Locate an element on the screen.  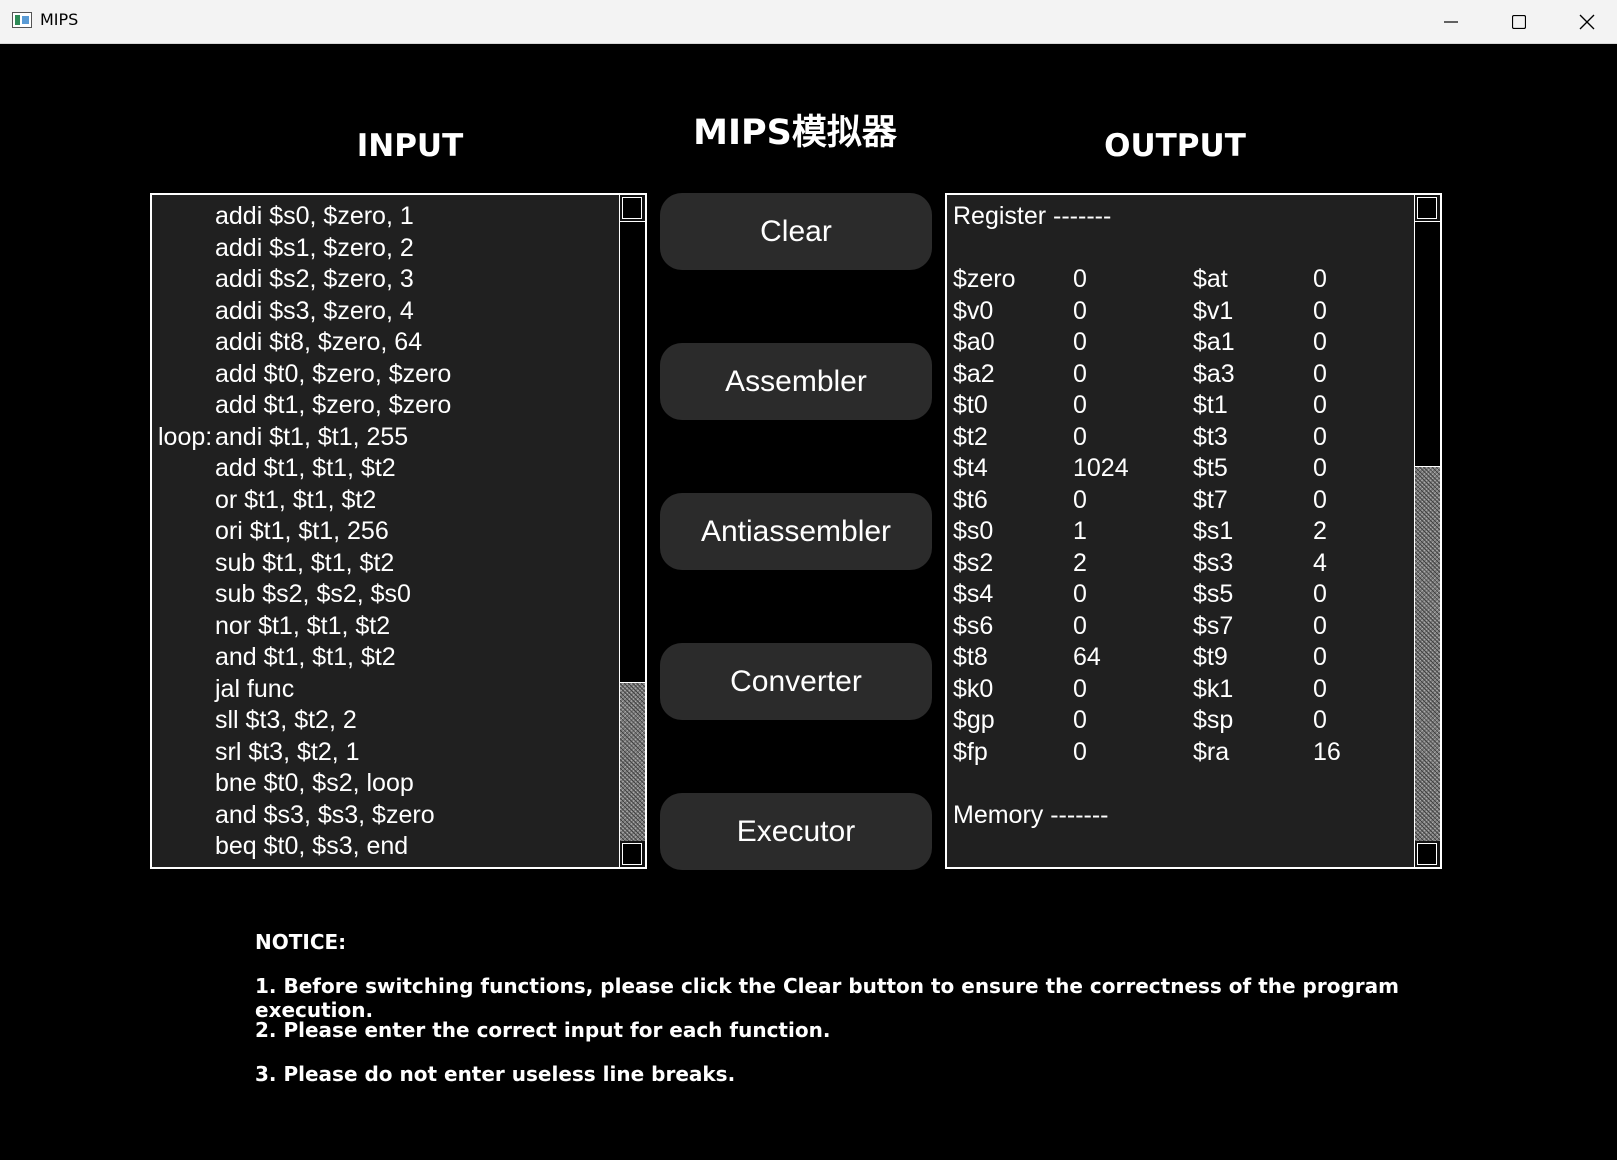
code-instruction: addi $t8, $zero, 64 is located at coordinates (319, 342).